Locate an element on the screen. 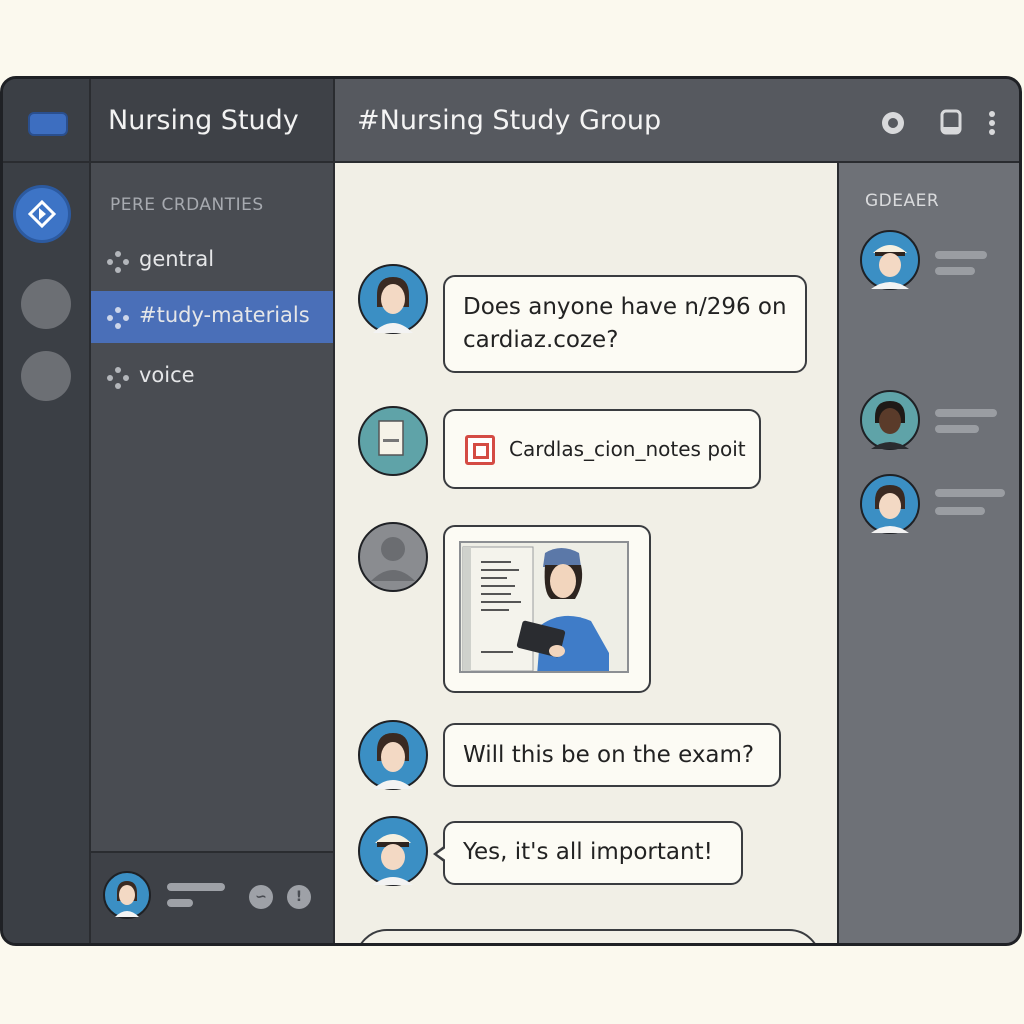 The width and height of the screenshot is (1024, 1024). channel-label: voice is located at coordinates (167, 375).